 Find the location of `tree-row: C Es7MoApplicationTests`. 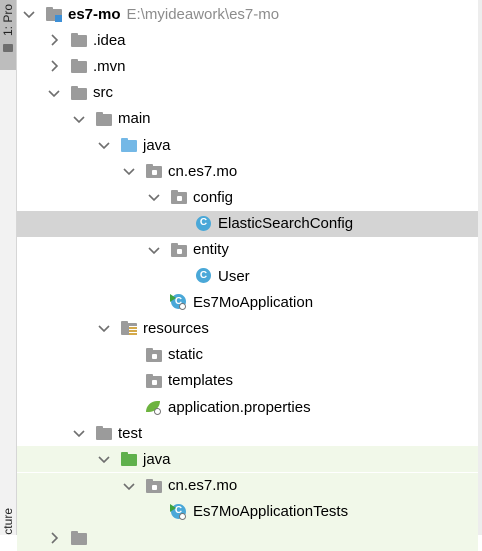

tree-row: C Es7MoApplicationTests is located at coordinates (247, 511).